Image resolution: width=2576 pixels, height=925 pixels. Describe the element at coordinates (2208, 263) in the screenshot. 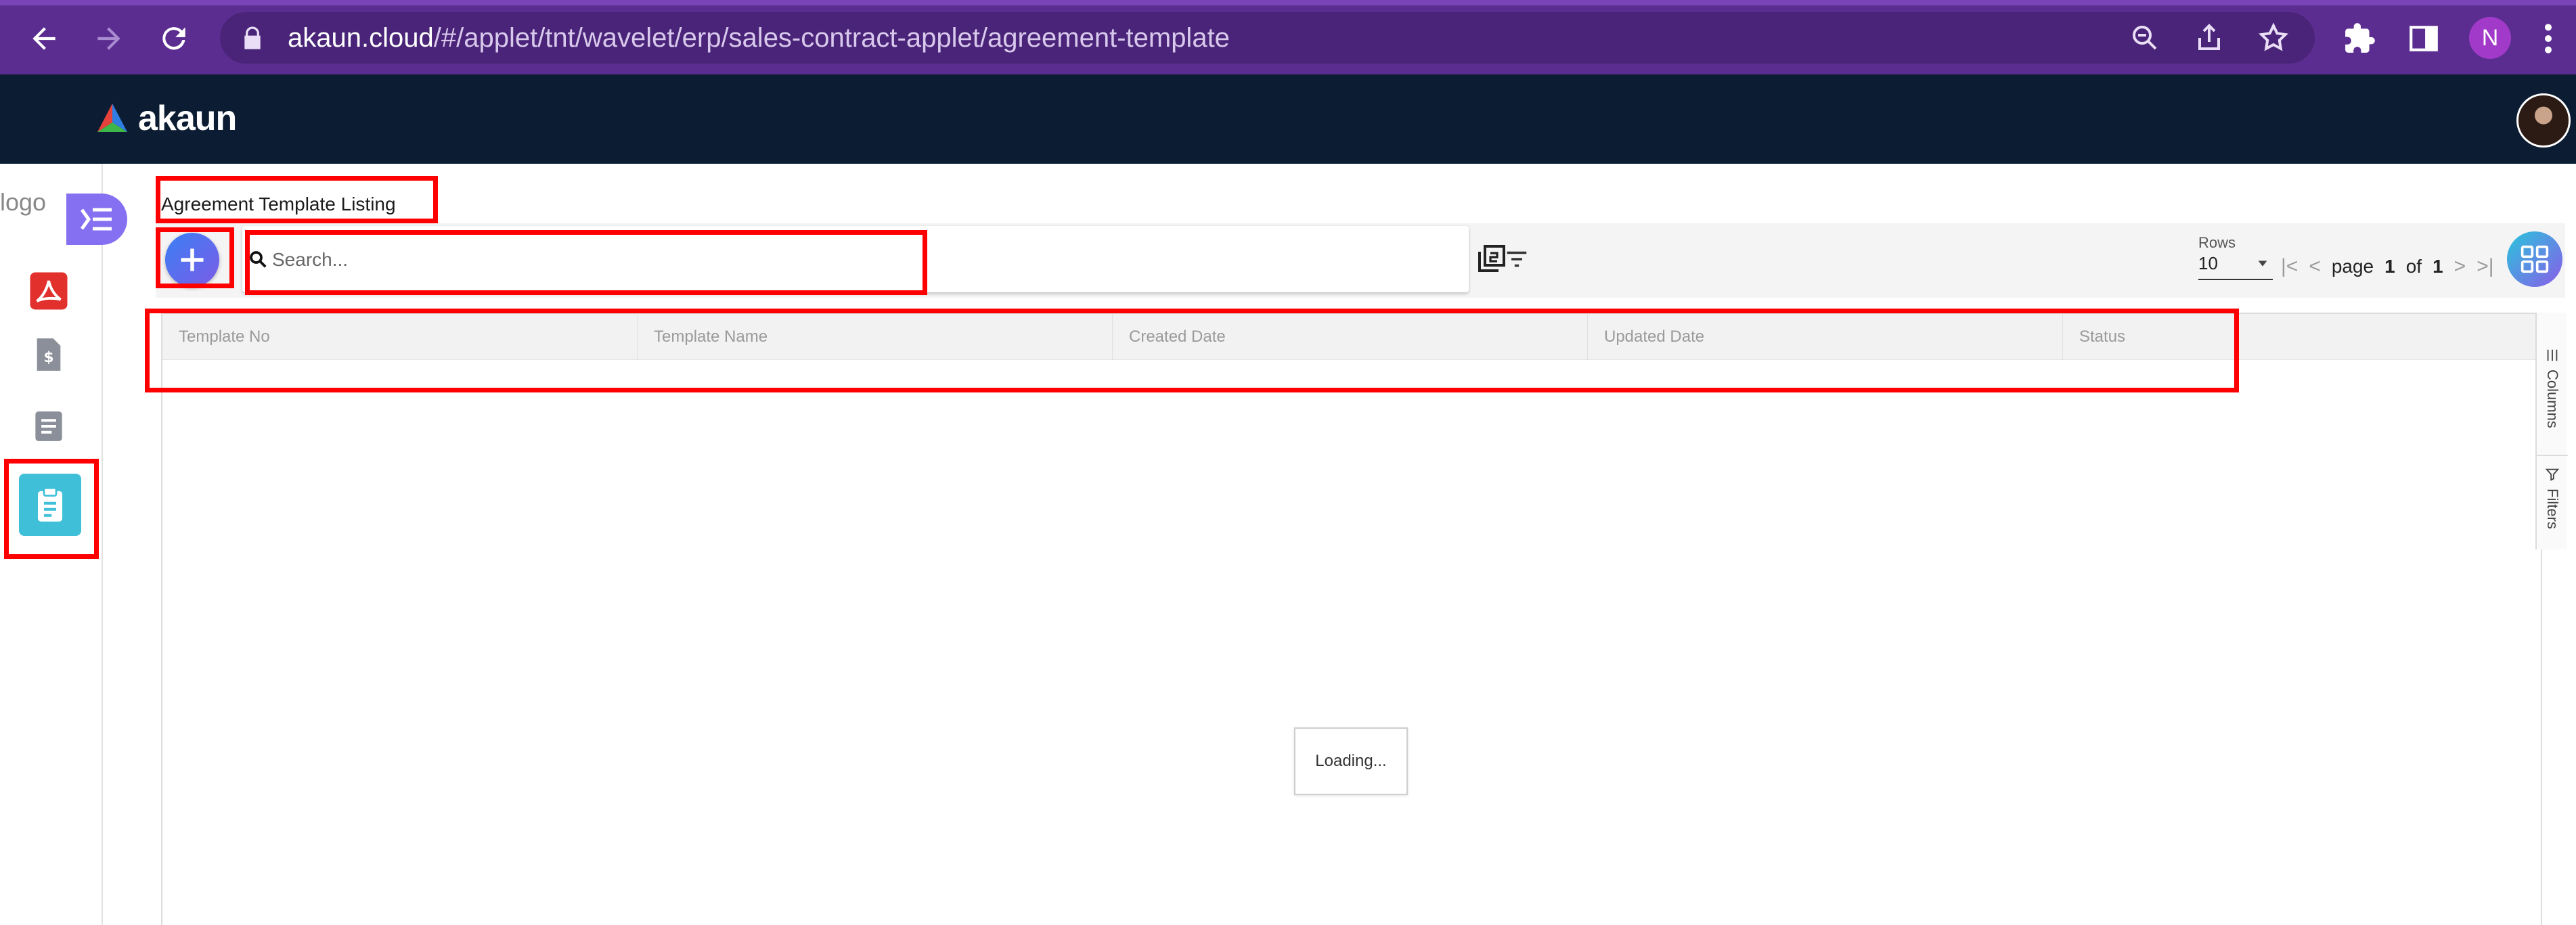

I see `rows-per-page-value: 10` at that location.